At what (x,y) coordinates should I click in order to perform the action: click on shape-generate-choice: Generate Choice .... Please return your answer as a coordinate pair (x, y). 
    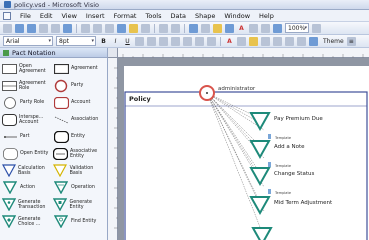
    Looking at the image, I should click on (27, 221).